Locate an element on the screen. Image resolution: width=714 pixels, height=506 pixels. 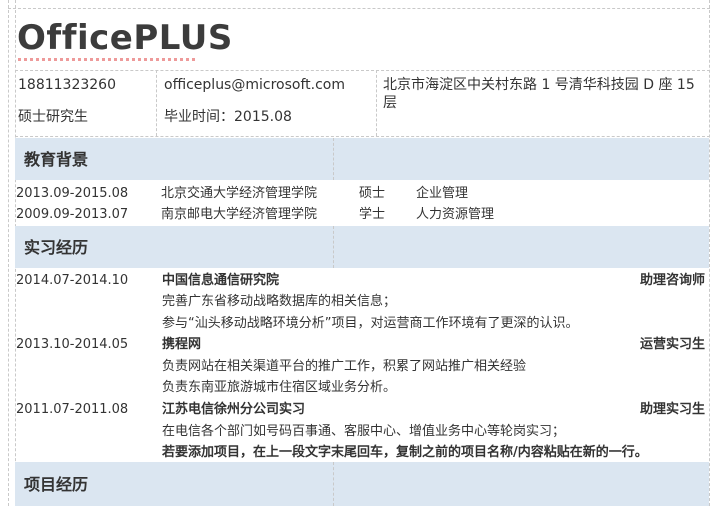
section-title-internship: 实习经历 is located at coordinates (56, 247).